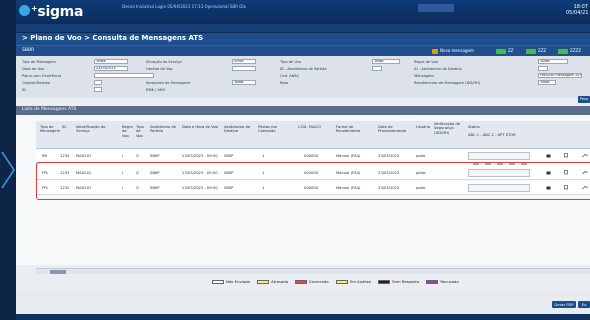 The height and width of the screenshot is (320, 590). Describe the element at coordinates (64, 127) in the screenshot. I see `col-id: ID` at that location.